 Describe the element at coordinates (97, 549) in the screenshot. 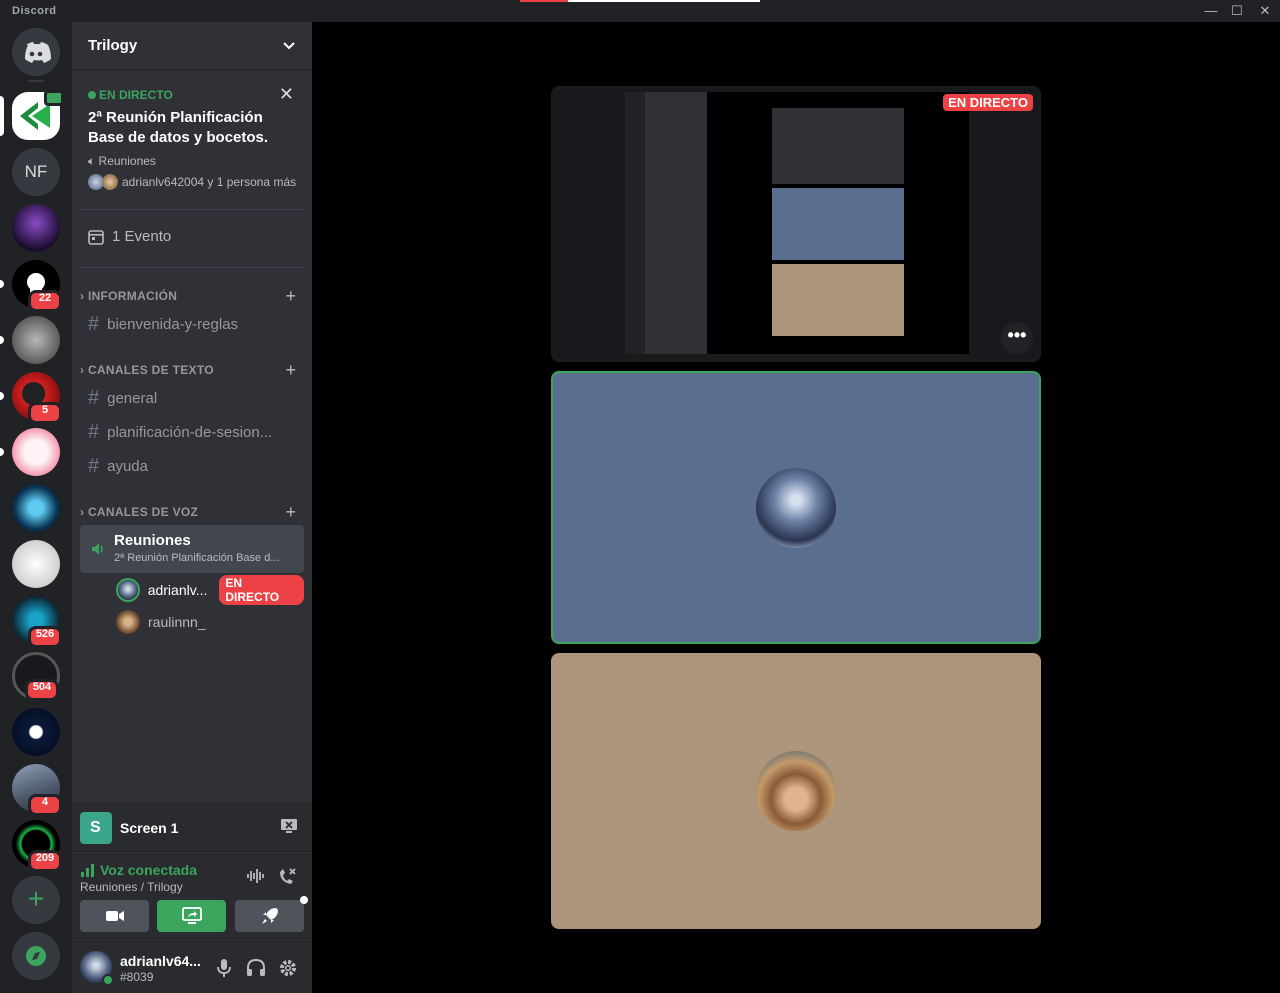

I see `speaker-icon` at that location.